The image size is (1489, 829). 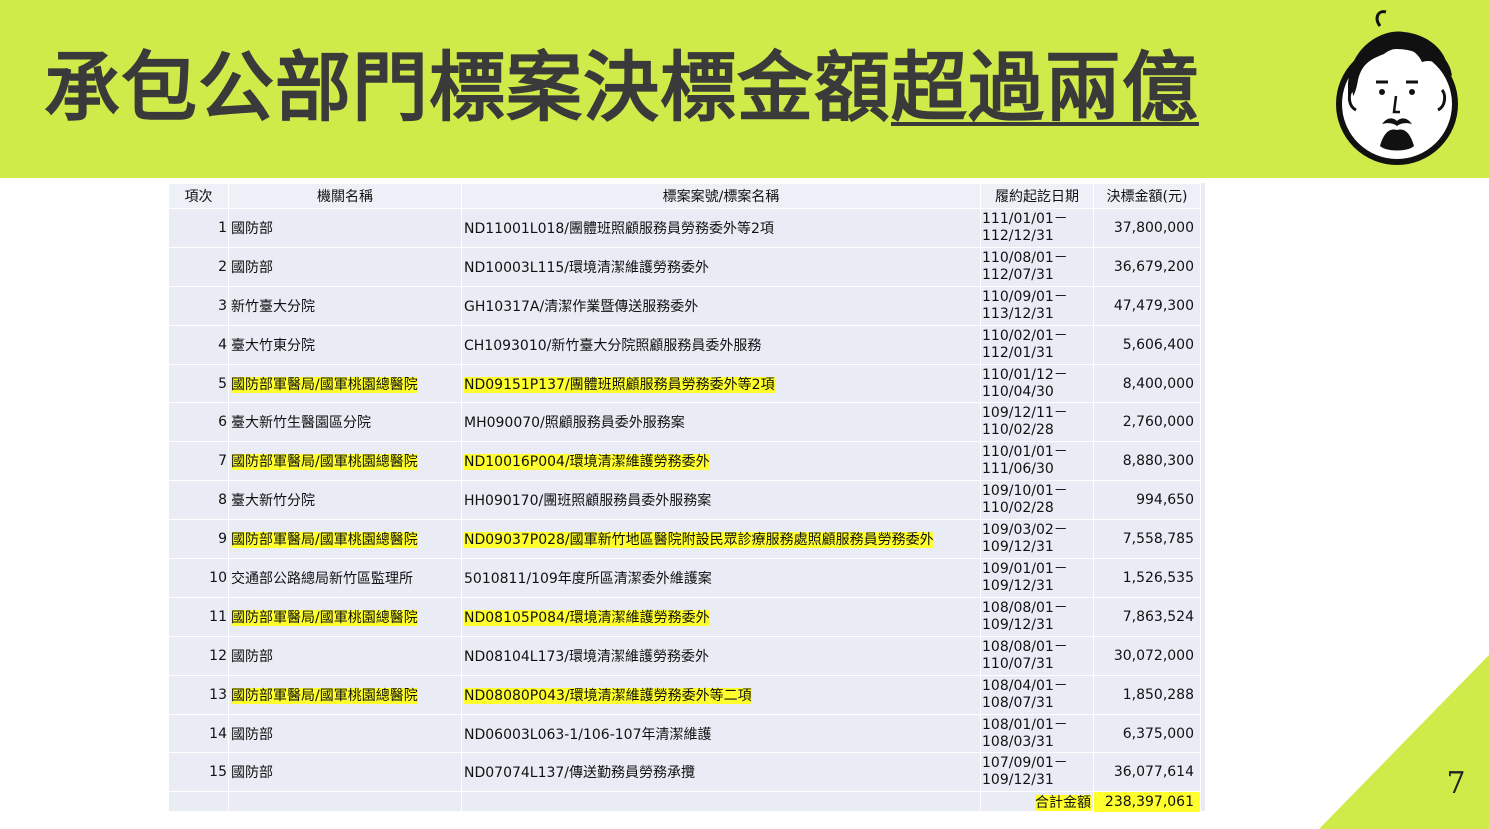 I want to click on row-index: 3, so click(x=198, y=305).